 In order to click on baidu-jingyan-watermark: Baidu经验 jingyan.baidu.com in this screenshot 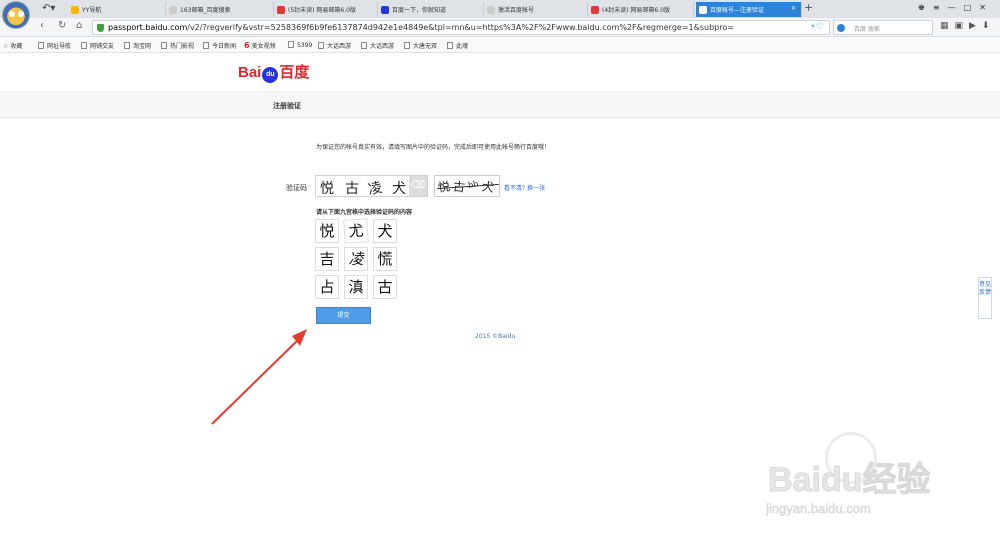, I will do `click(860, 479)`.